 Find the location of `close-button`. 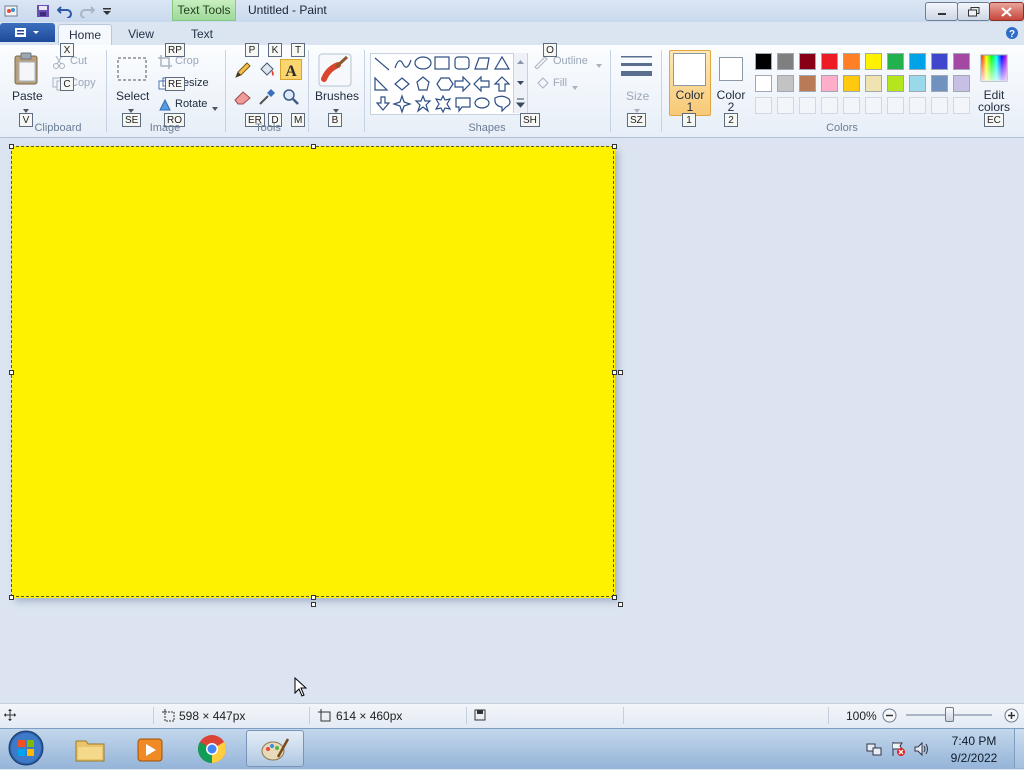

close-button is located at coordinates (1006, 11).